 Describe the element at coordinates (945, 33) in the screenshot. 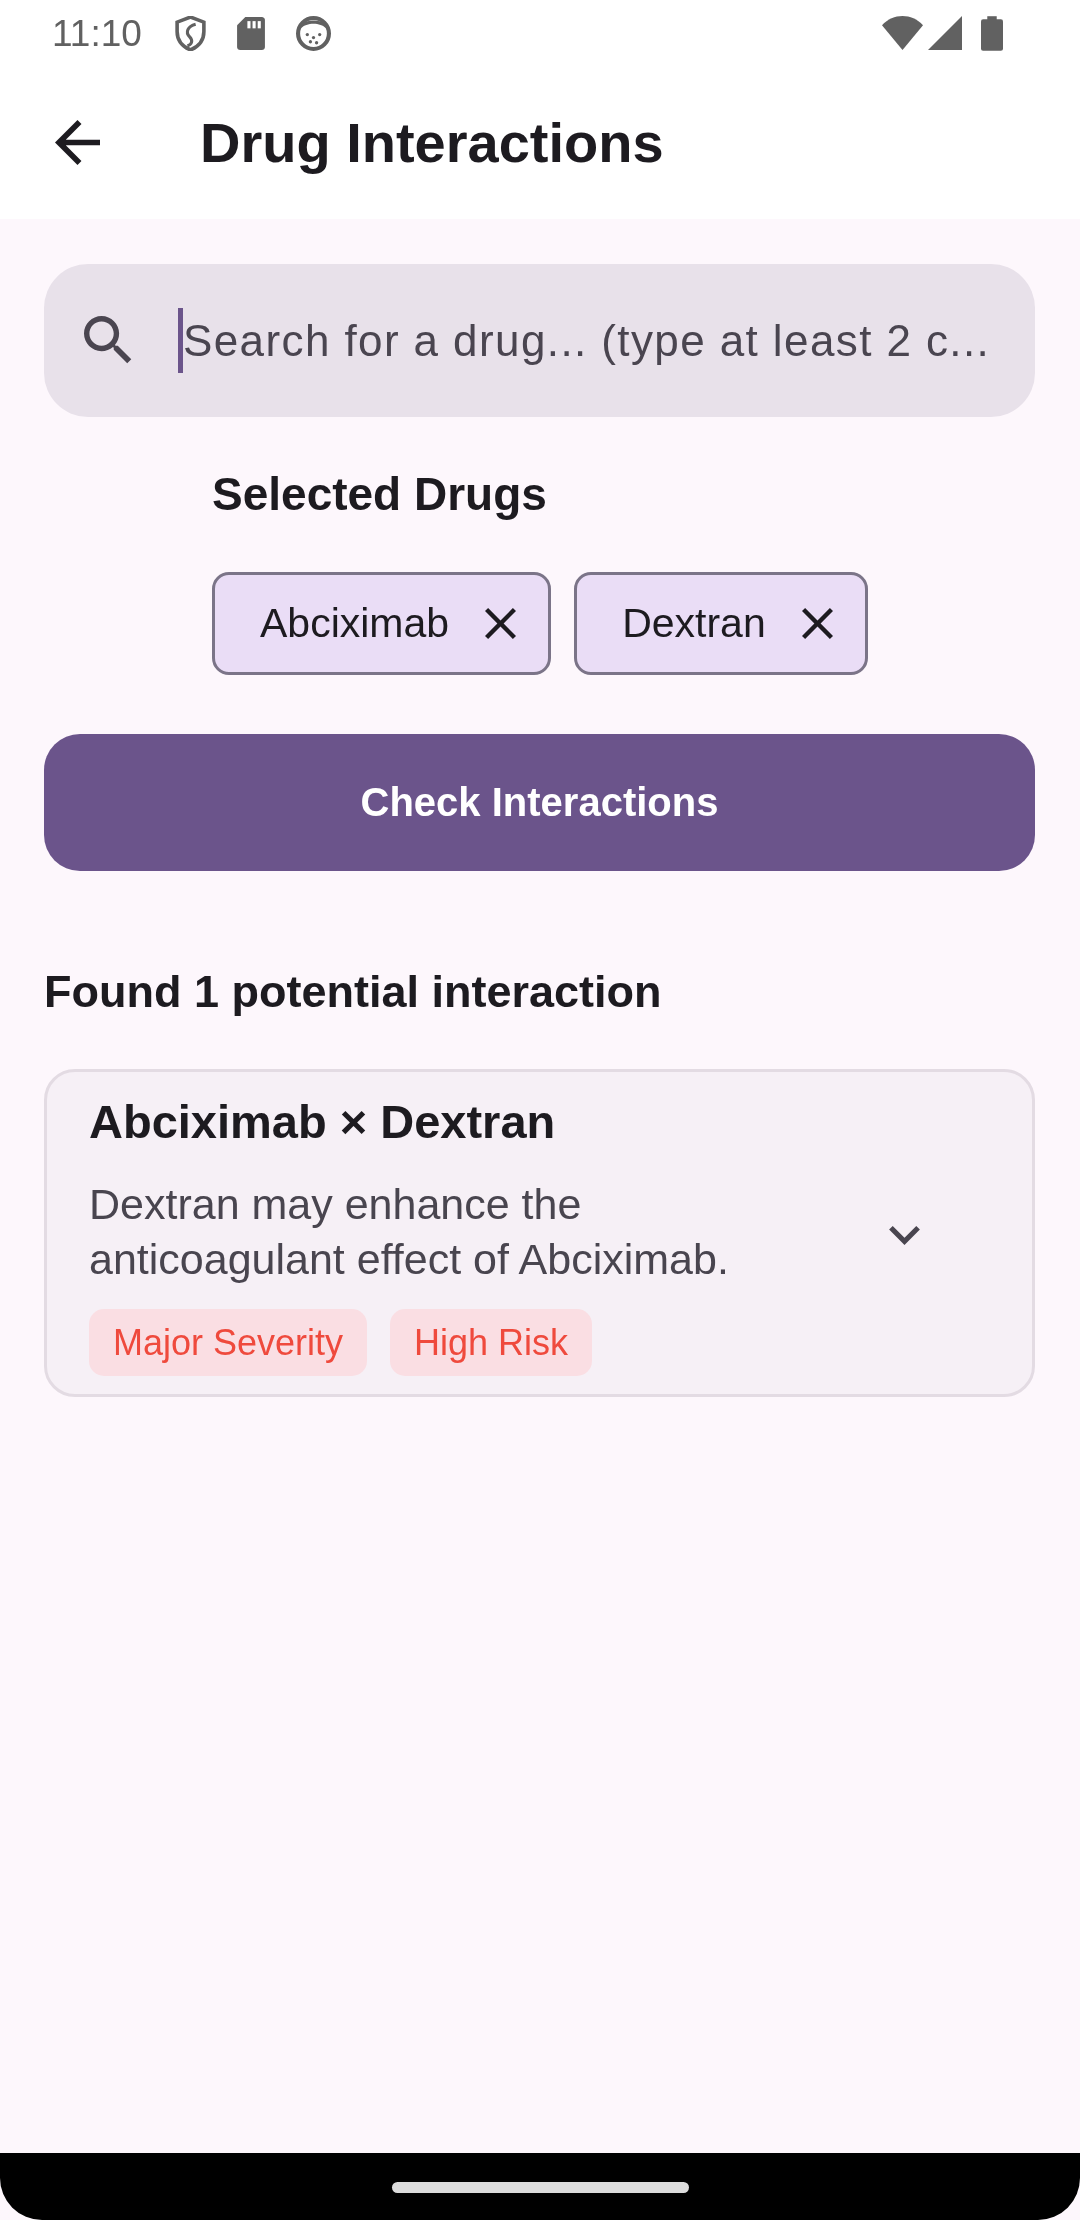

I see `signal-icon` at that location.